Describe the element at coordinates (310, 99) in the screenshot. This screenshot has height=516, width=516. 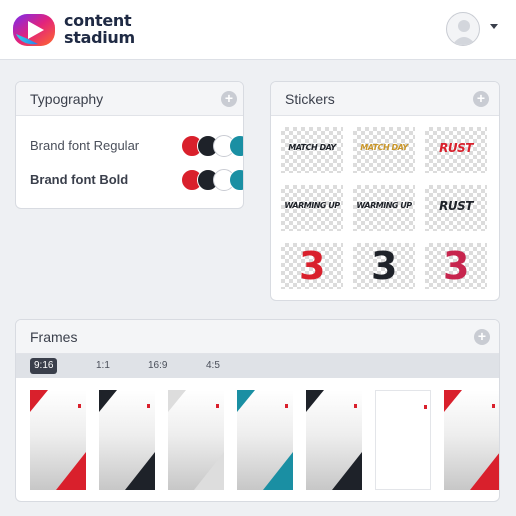
I see `stickers-title: Stickers` at that location.